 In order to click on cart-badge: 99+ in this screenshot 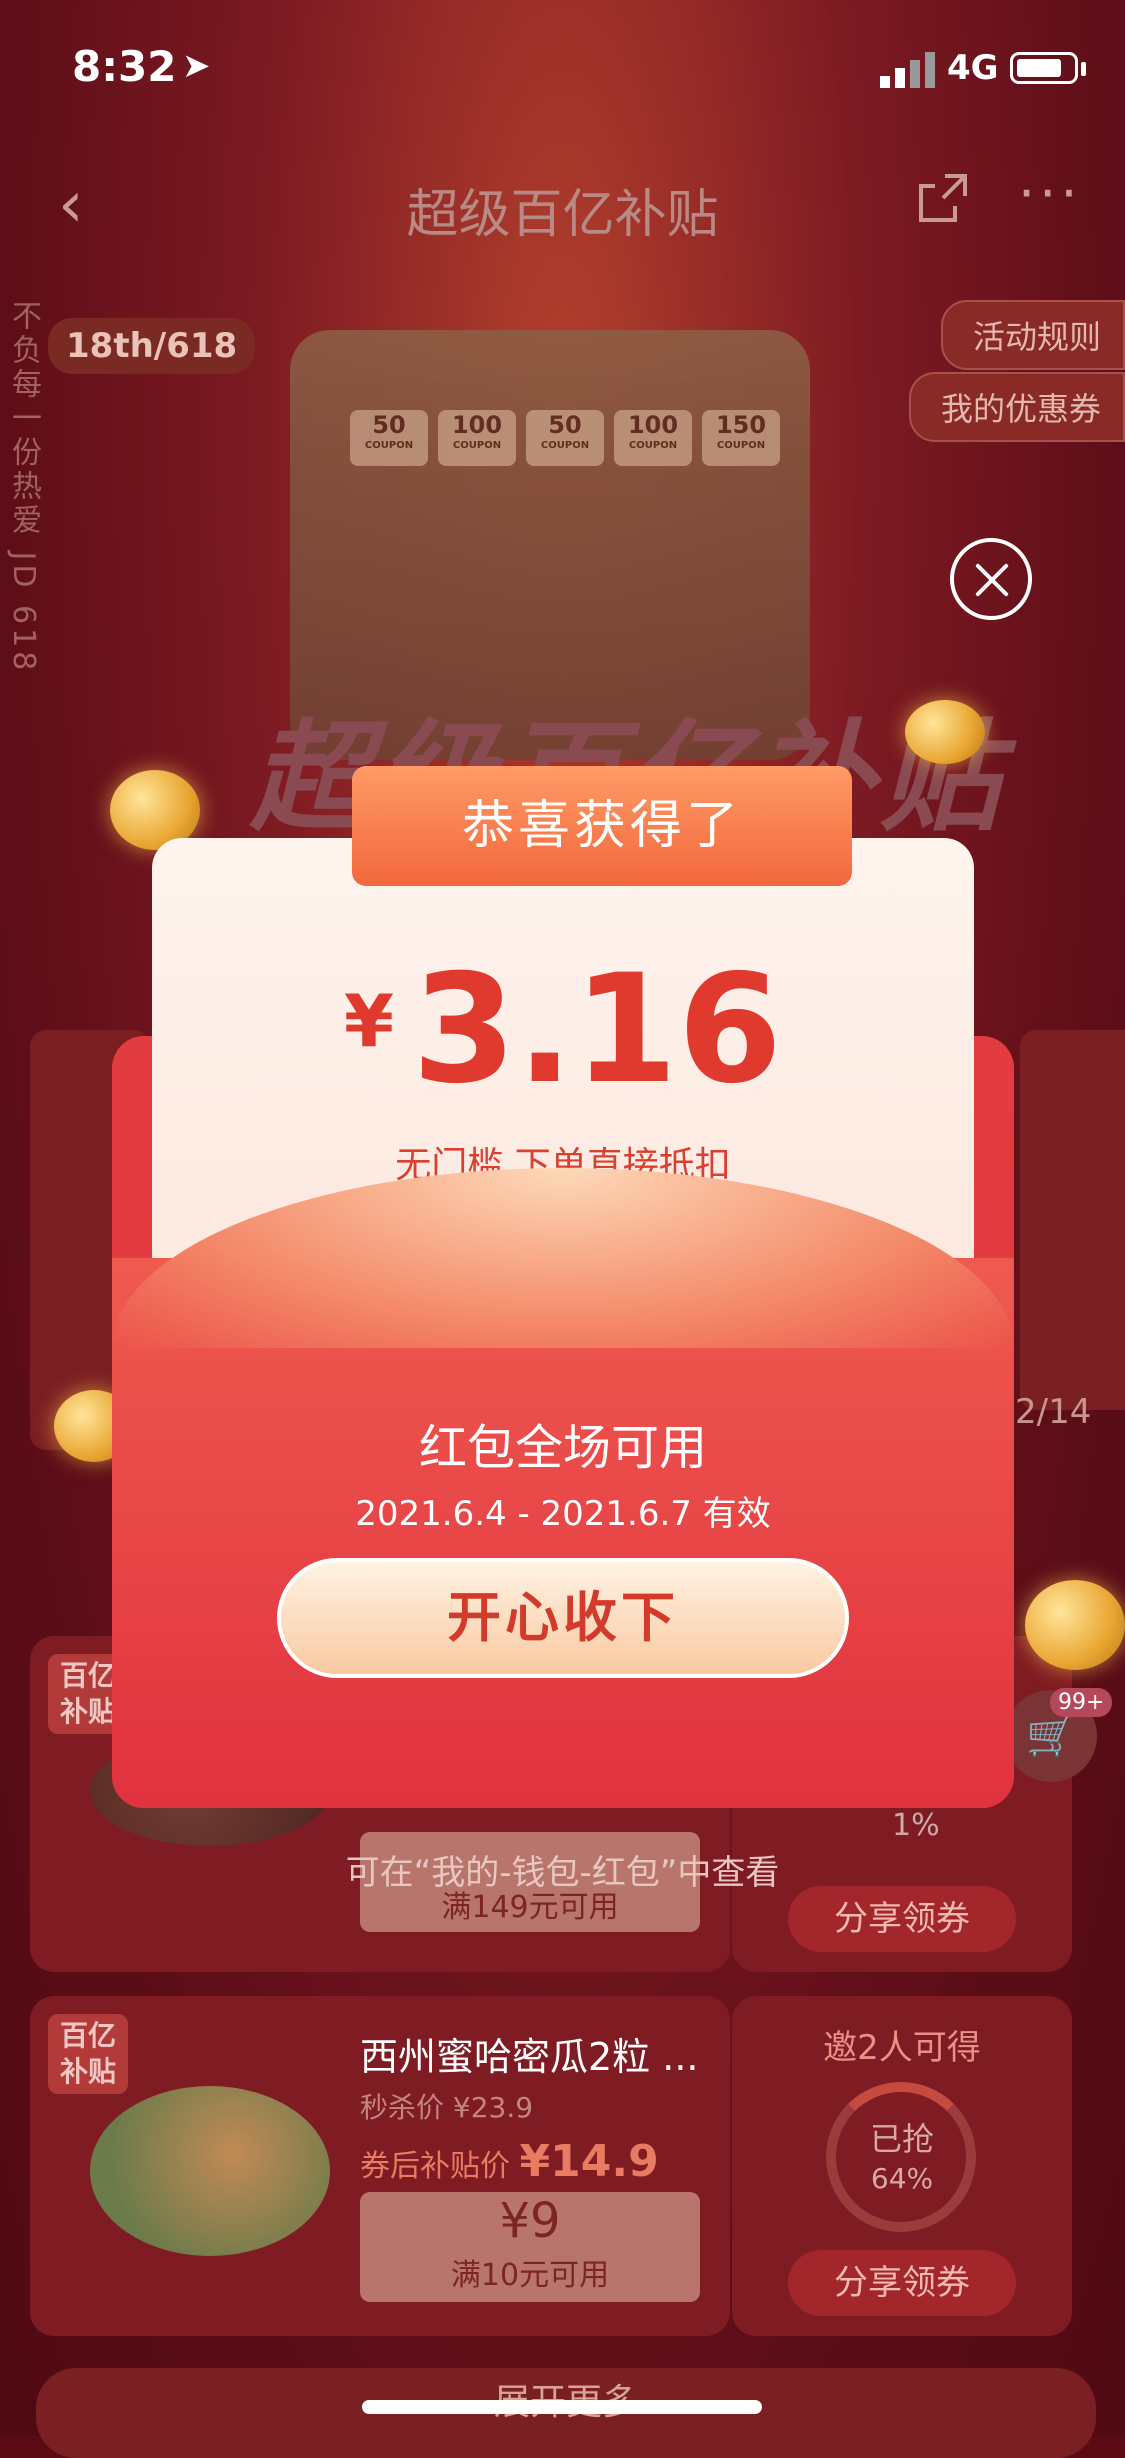, I will do `click(1081, 1702)`.